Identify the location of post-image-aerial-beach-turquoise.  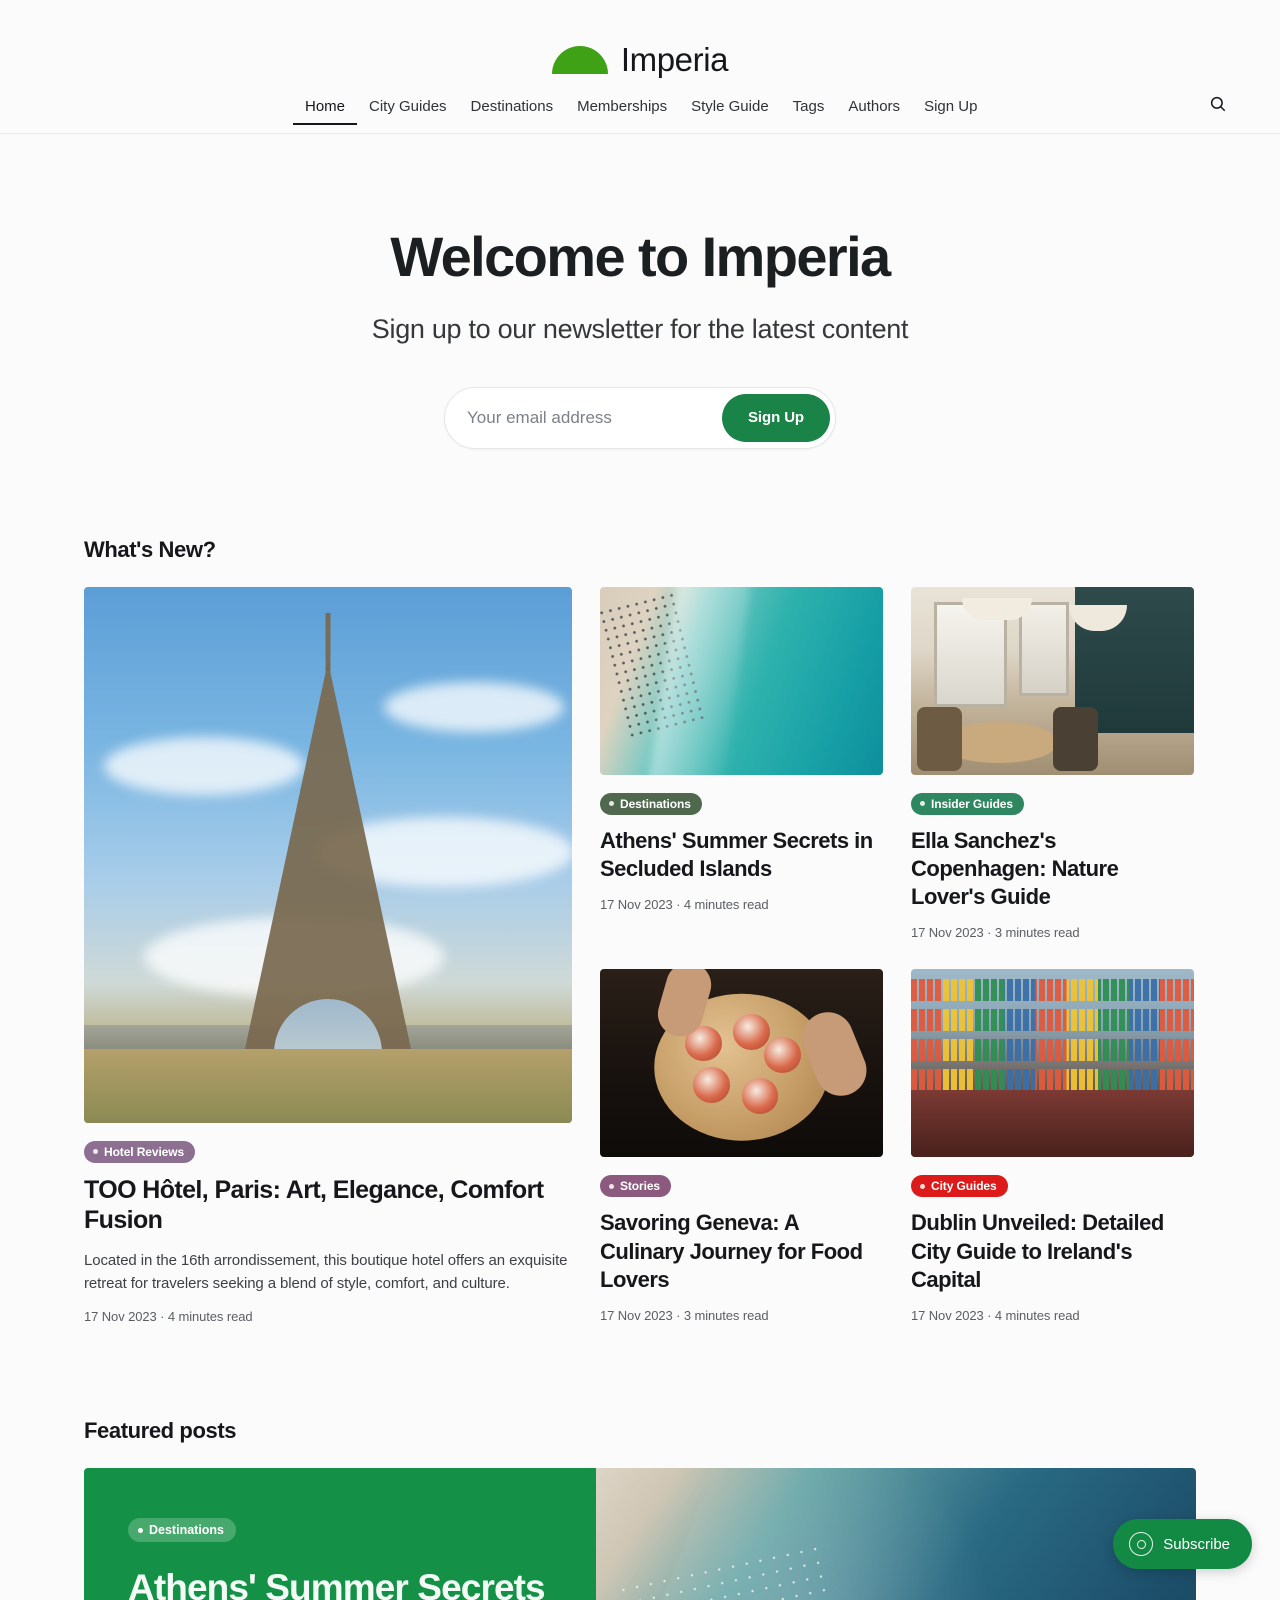
(741, 680).